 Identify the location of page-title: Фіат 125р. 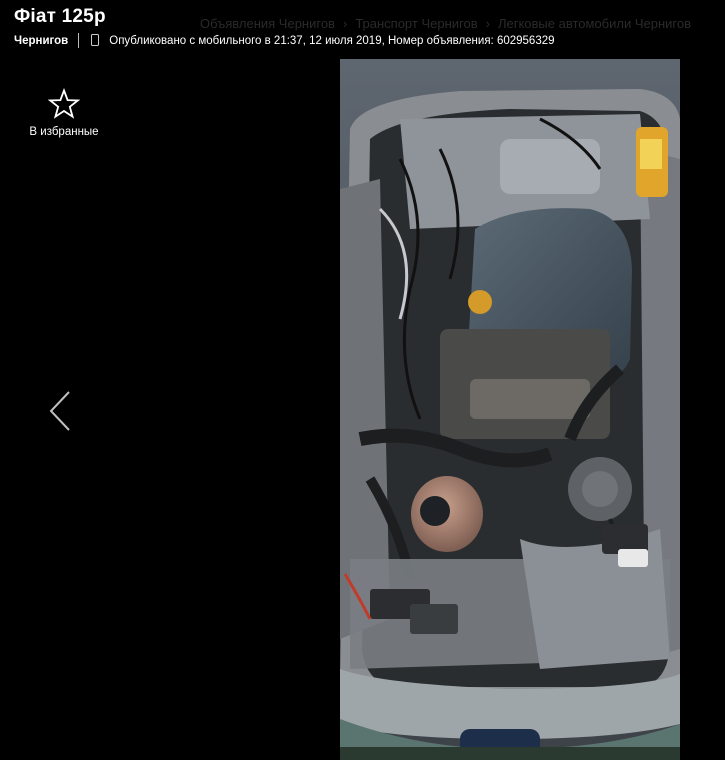
(60, 16).